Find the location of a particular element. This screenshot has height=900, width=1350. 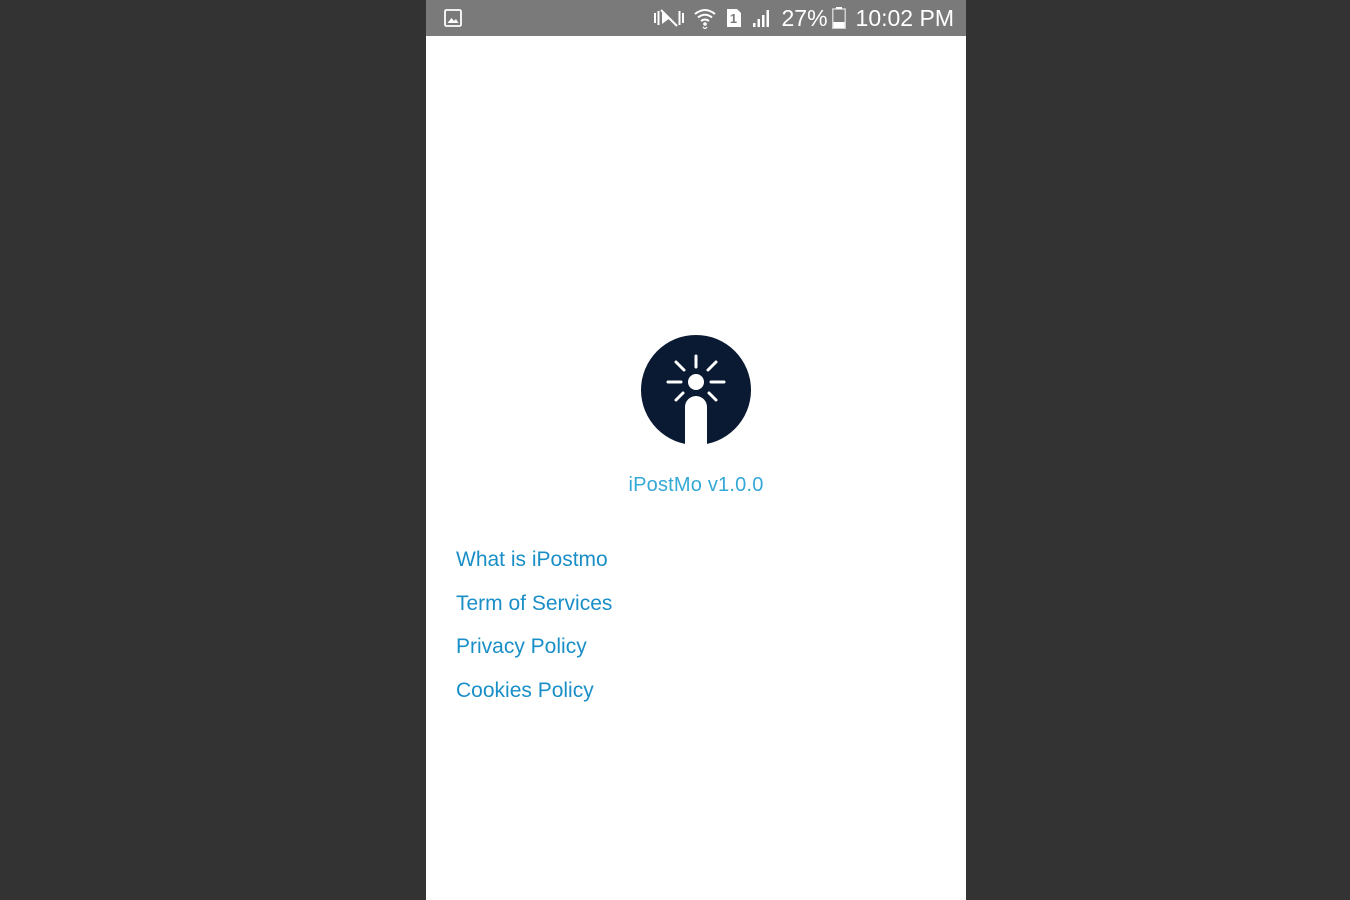

wifi-icon is located at coordinates (704, 18).